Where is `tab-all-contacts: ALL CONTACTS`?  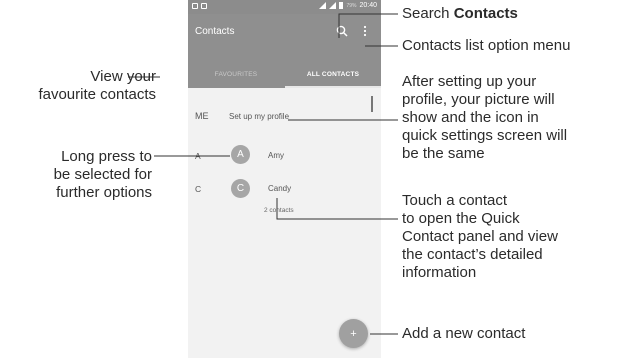
tab-all-contacts: ALL CONTACTS is located at coordinates (333, 74).